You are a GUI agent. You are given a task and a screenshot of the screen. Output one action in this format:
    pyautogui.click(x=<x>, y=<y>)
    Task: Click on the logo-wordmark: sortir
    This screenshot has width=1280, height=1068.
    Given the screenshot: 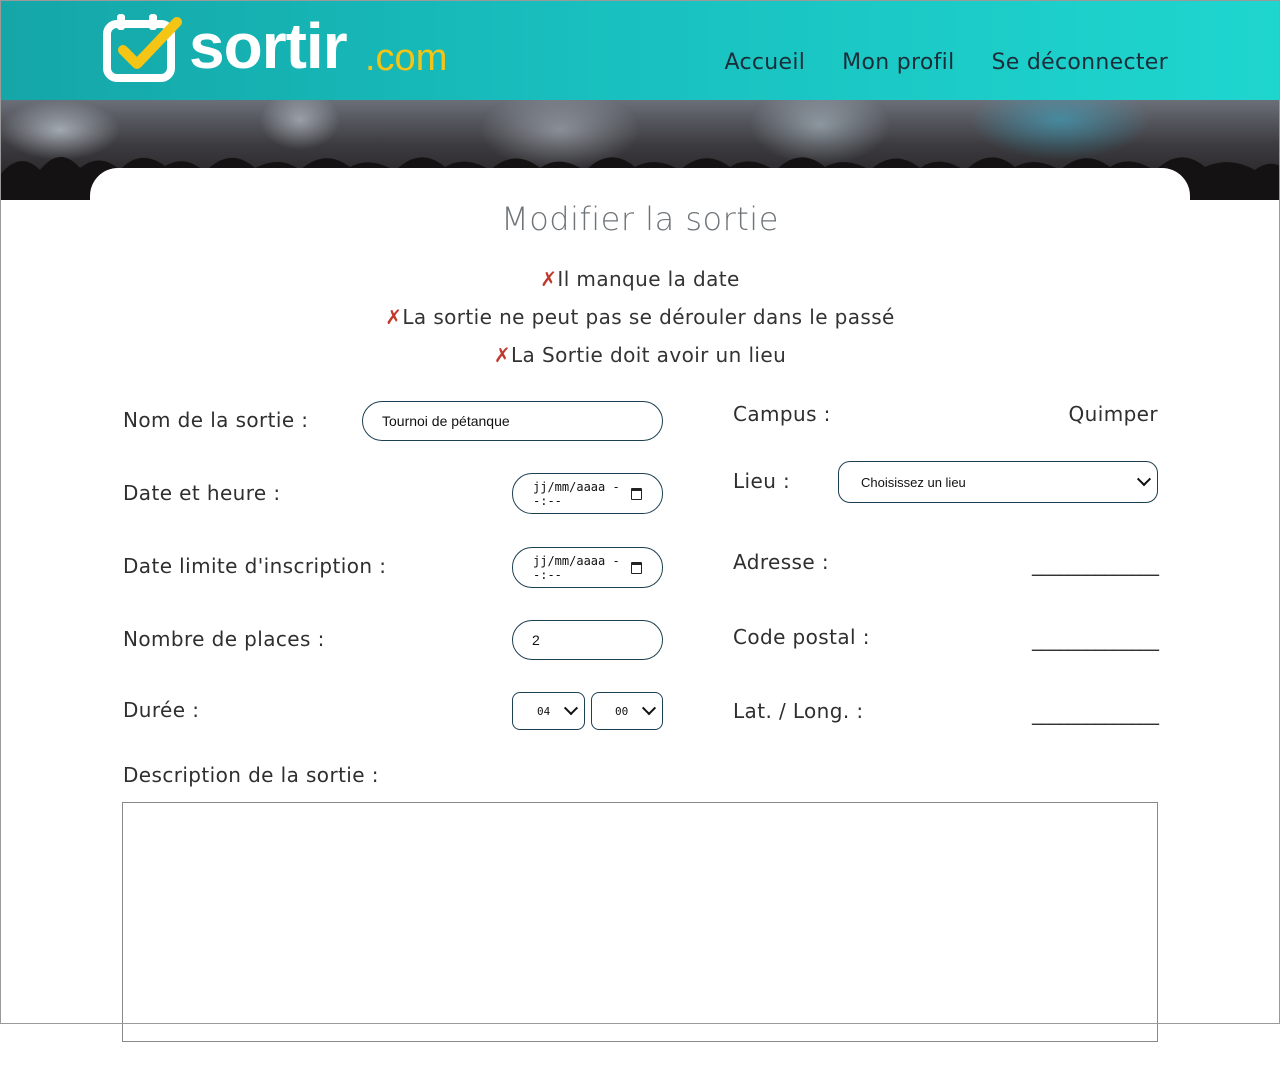 What is the action you would take?
    pyautogui.click(x=268, y=46)
    